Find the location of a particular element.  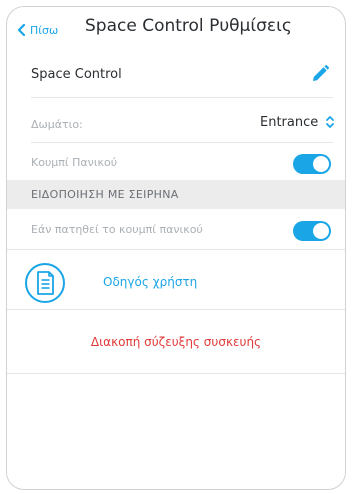

back-button: Πίσω is located at coordinates (37, 30).